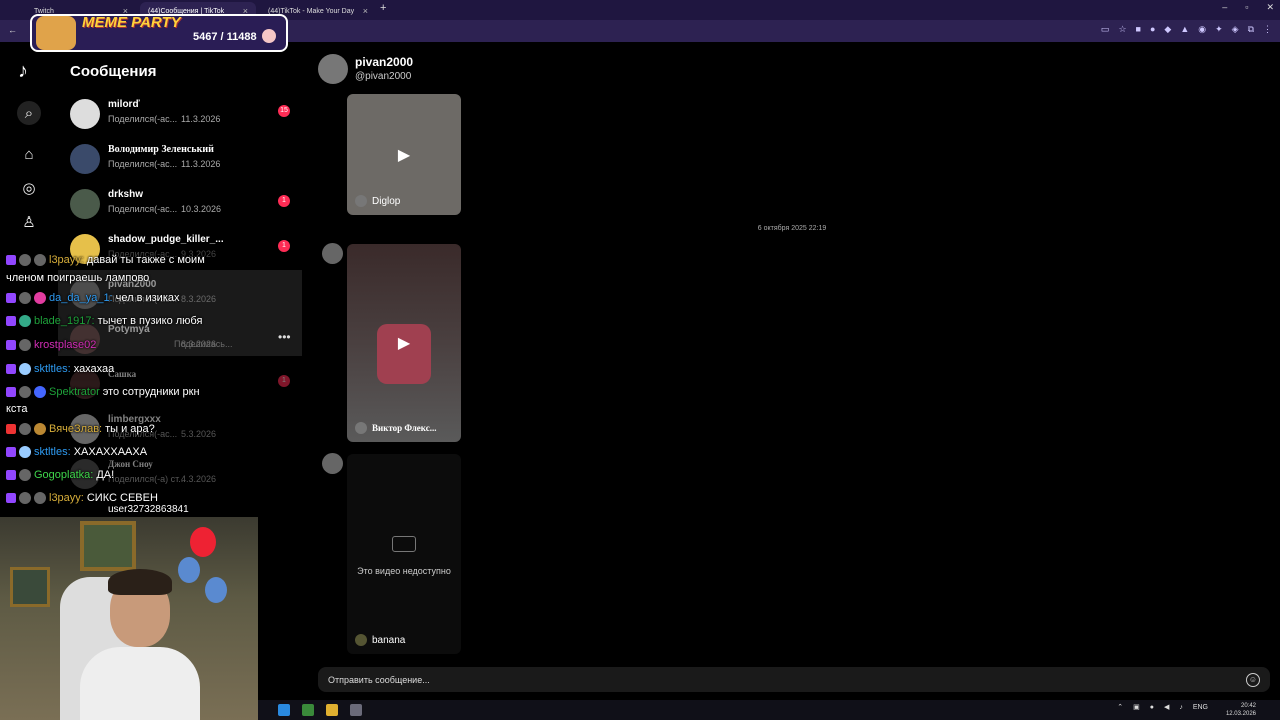 The image size is (1280, 720). What do you see at coordinates (383, 8) in the screenshot?
I see `new-tab-button: +` at bounding box center [383, 8].